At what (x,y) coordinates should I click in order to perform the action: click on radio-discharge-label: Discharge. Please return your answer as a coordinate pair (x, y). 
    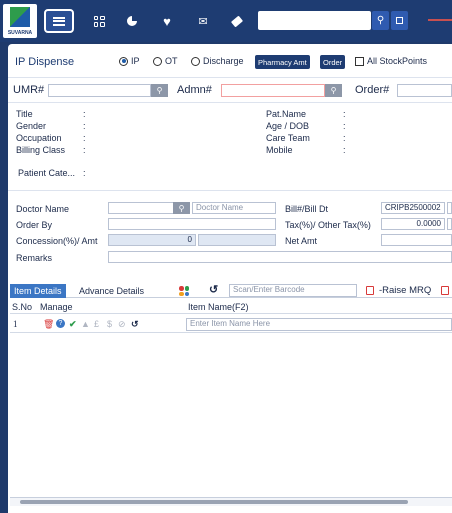
    Looking at the image, I should click on (223, 61).